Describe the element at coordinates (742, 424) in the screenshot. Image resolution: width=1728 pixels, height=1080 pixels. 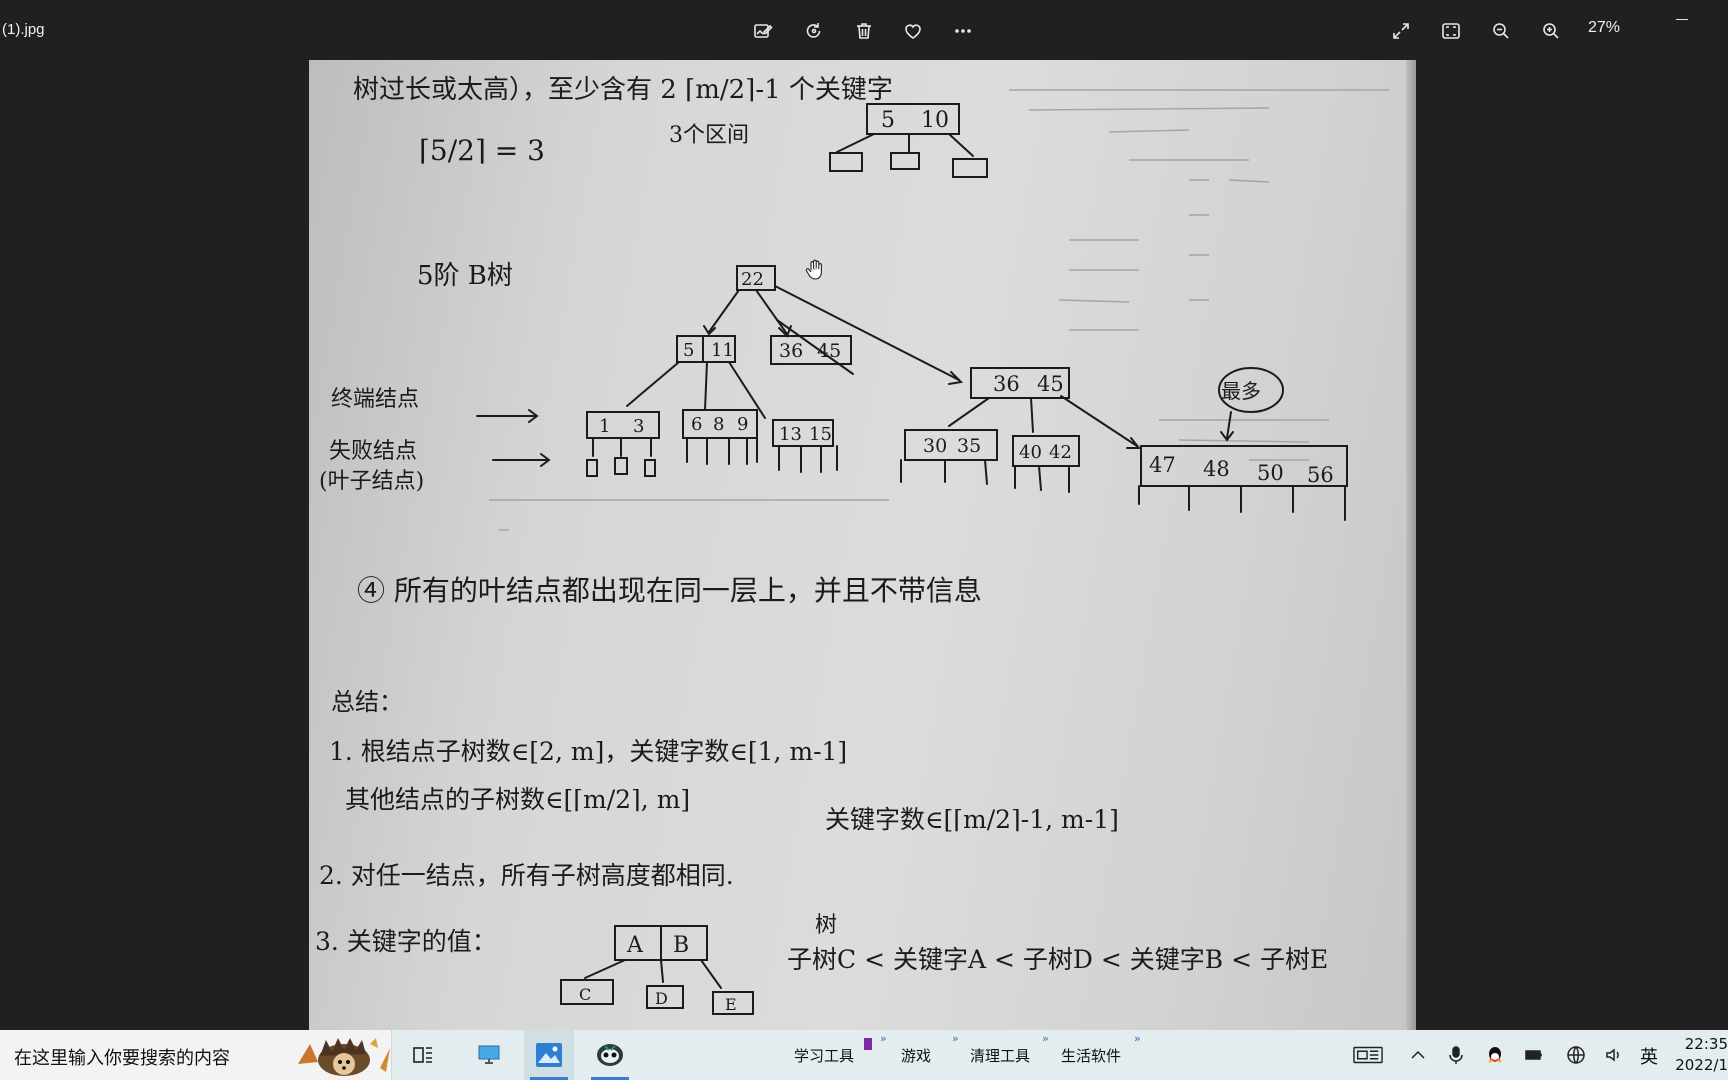
I see `leaf-b-key-3: 9` at that location.